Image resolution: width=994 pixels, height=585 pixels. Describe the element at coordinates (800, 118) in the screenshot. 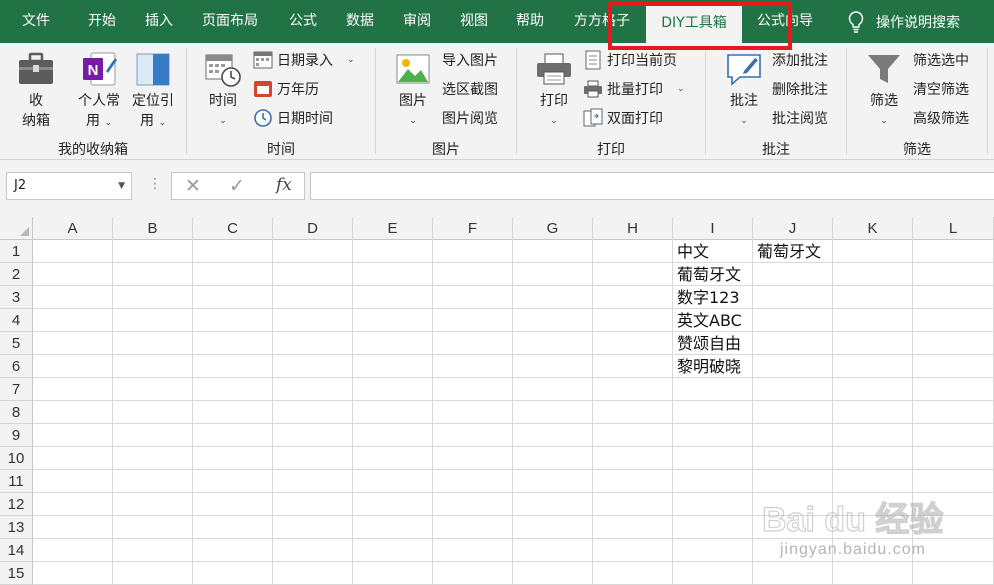

I see `comment-browse-button: 批注阅览` at that location.